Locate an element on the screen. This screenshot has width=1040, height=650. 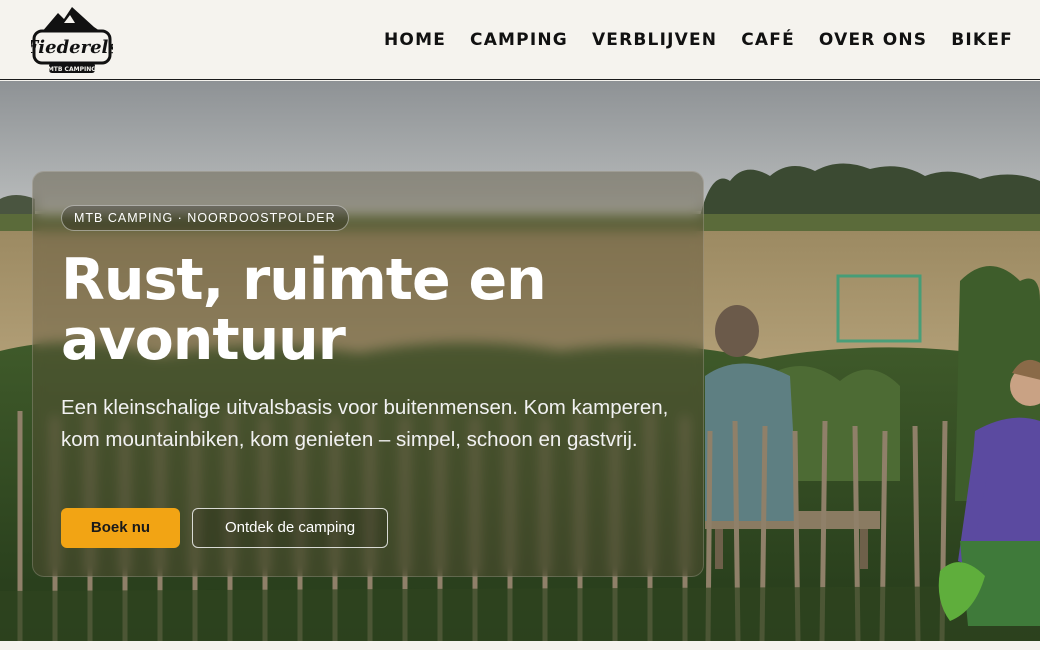
hero-title: Rust, ruimte en avontuur is located at coordinates (371, 310).